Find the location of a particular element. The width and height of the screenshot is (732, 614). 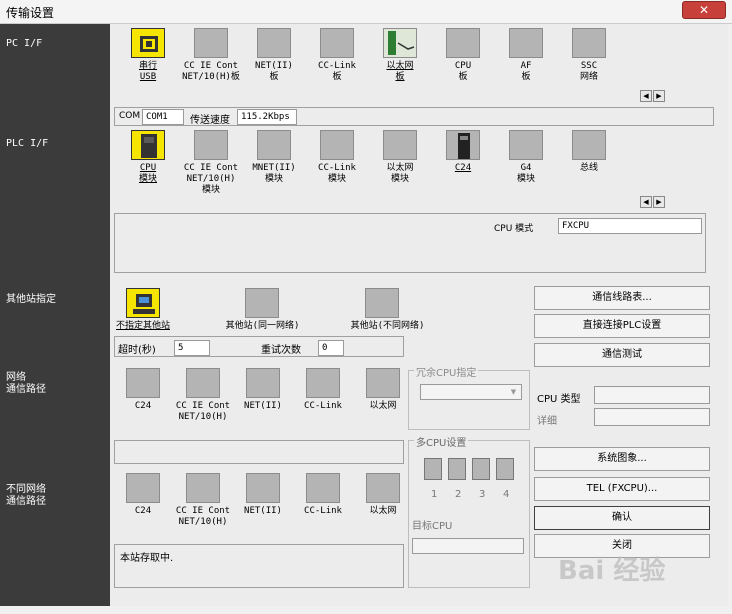

title-bar: 传输设置 is located at coordinates (366, 12).